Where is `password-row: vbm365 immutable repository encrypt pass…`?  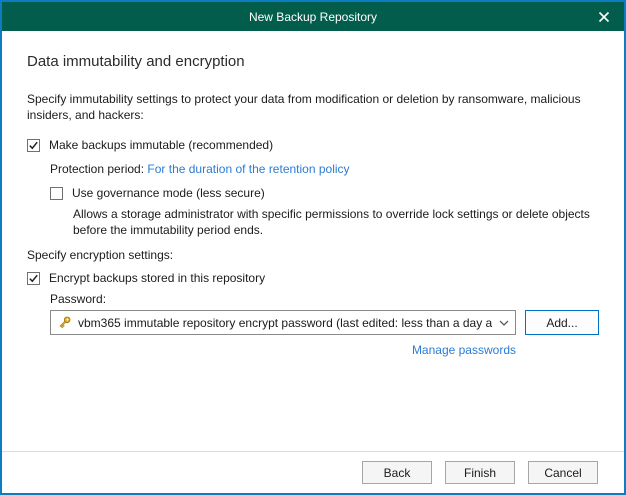
password-row: vbm365 immutable repository encrypt pass… is located at coordinates (324, 322).